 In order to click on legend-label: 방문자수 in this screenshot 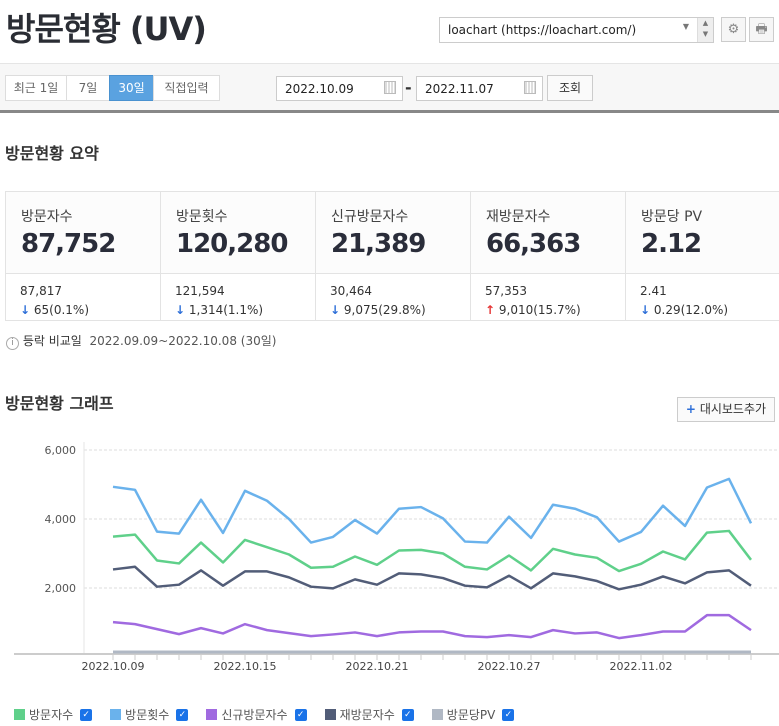, I will do `click(51, 715)`.